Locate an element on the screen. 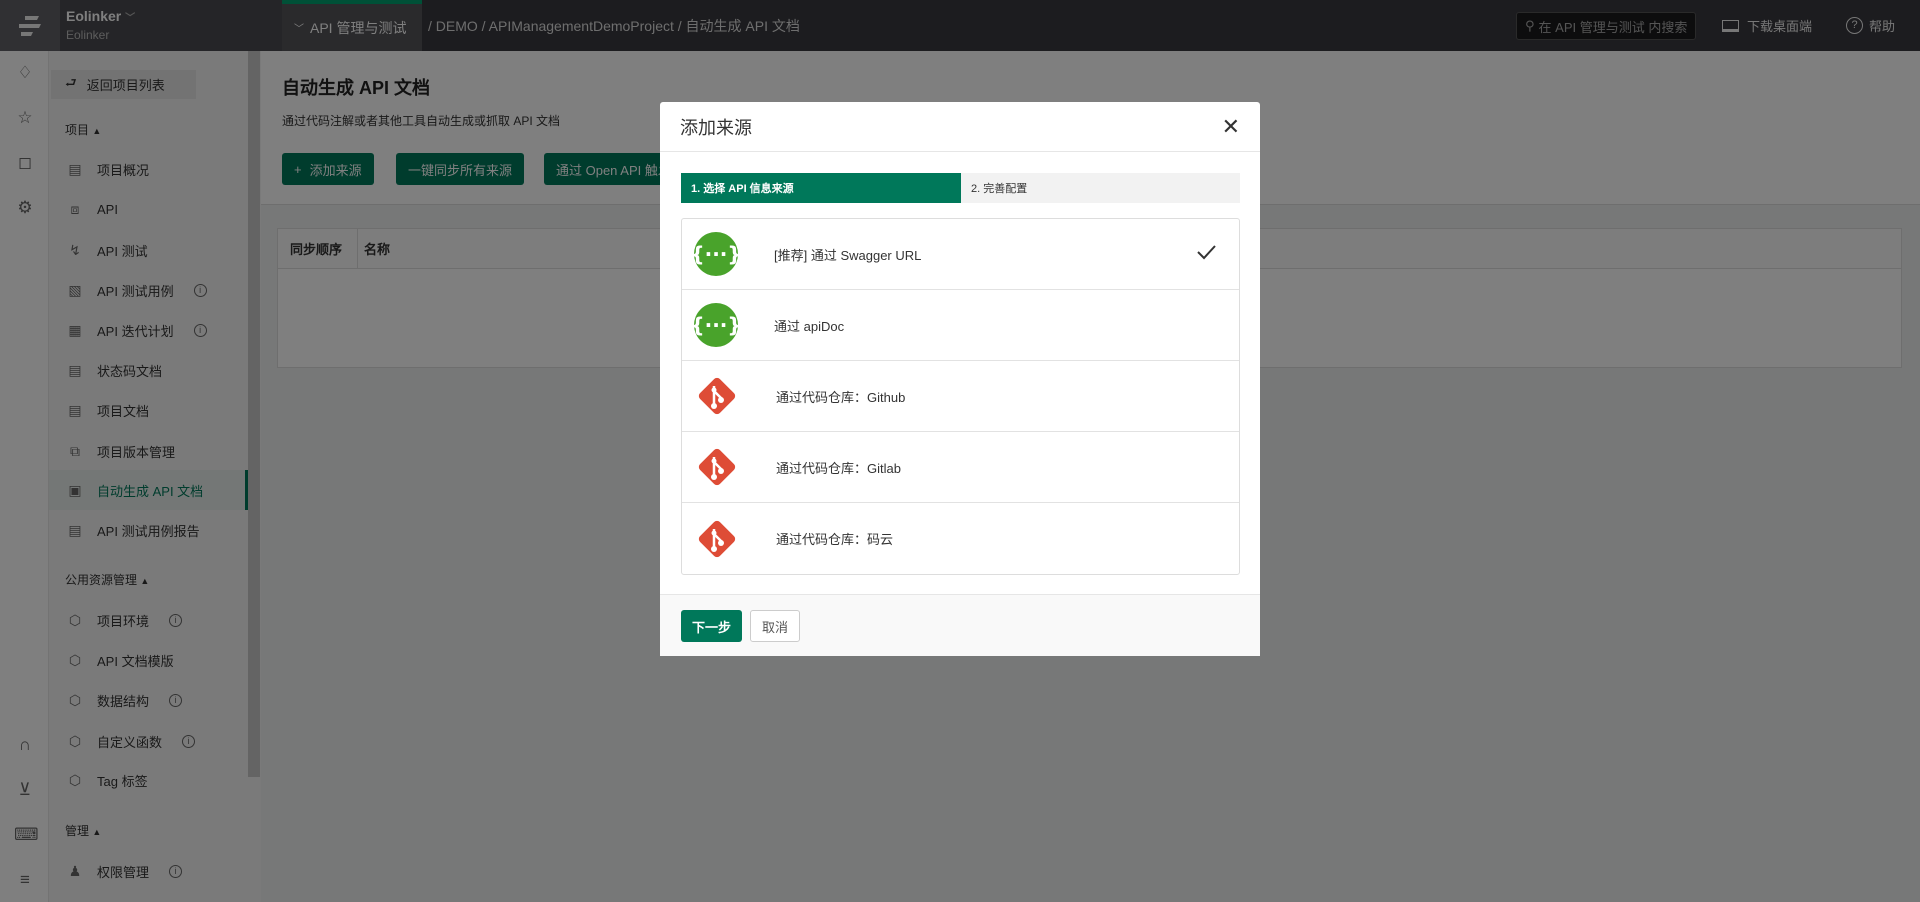 The width and height of the screenshot is (1920, 902). source-label: 通过 apiDoc is located at coordinates (809, 326).